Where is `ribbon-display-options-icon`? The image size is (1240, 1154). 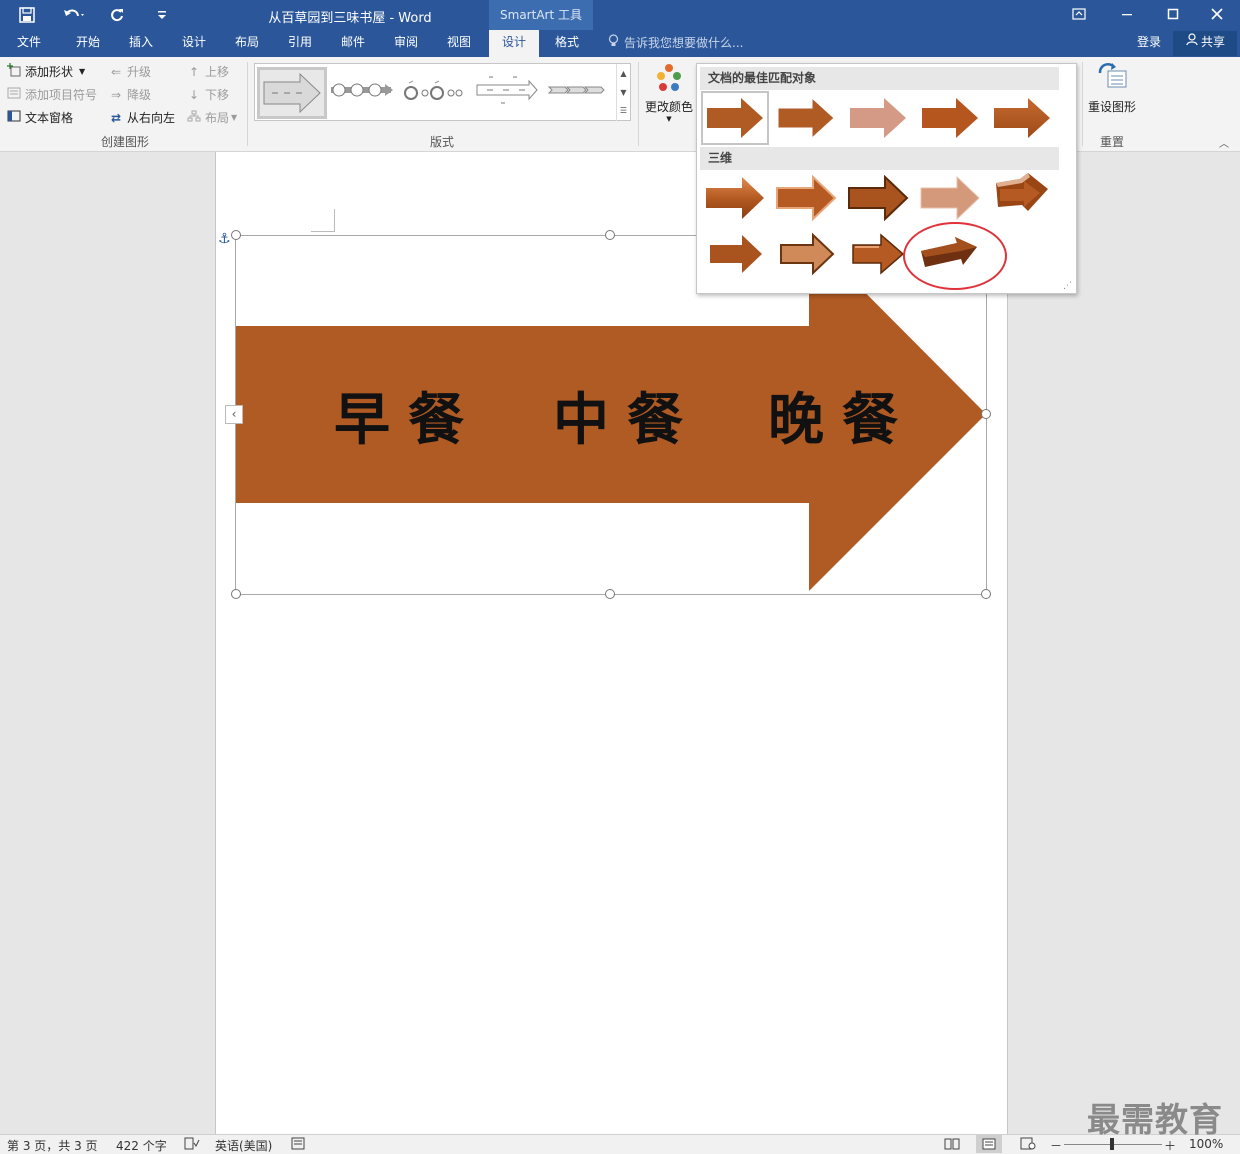 ribbon-display-options-icon is located at coordinates (1079, 15).